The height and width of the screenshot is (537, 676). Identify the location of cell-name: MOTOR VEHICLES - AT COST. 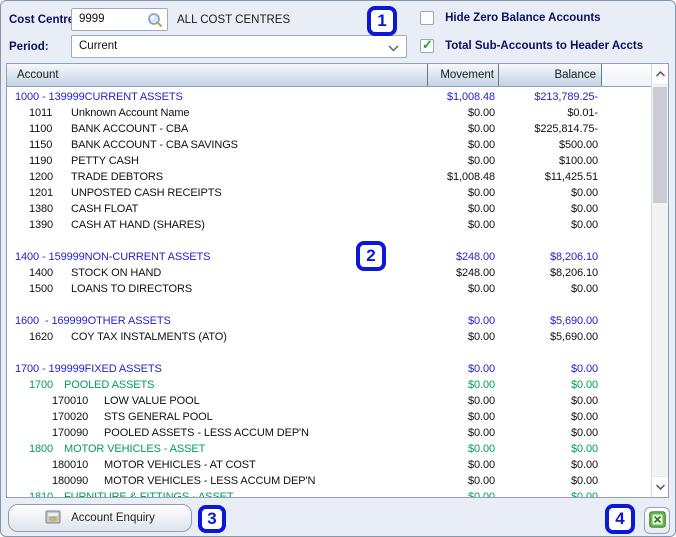
(180, 465).